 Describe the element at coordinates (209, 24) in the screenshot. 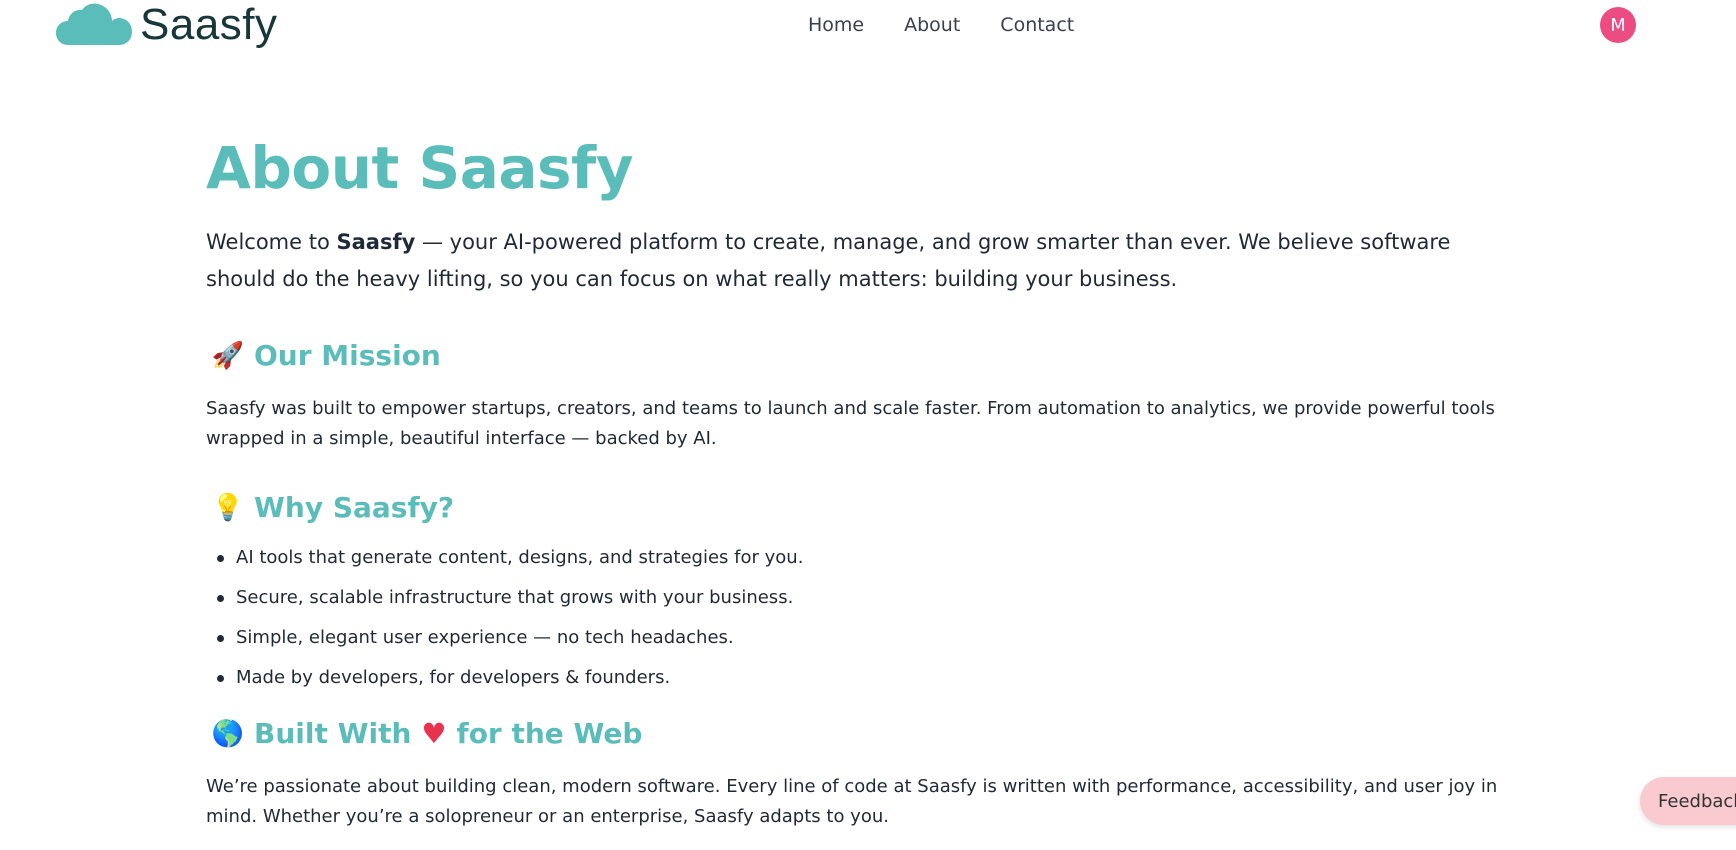

I see `brand-name: Saasfy` at that location.